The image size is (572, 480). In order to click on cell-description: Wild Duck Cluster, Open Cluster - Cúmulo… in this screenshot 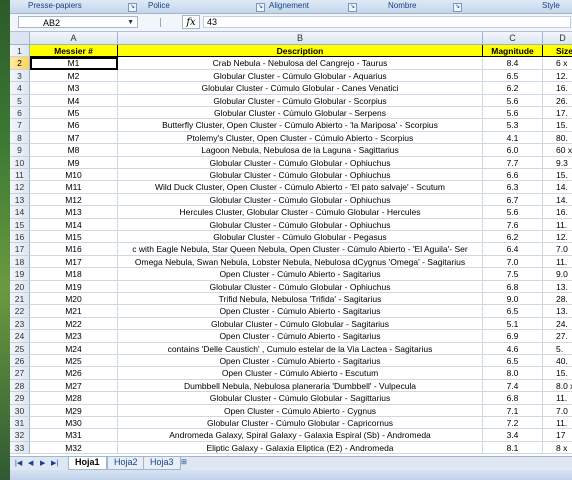, I will do `click(300, 187)`.